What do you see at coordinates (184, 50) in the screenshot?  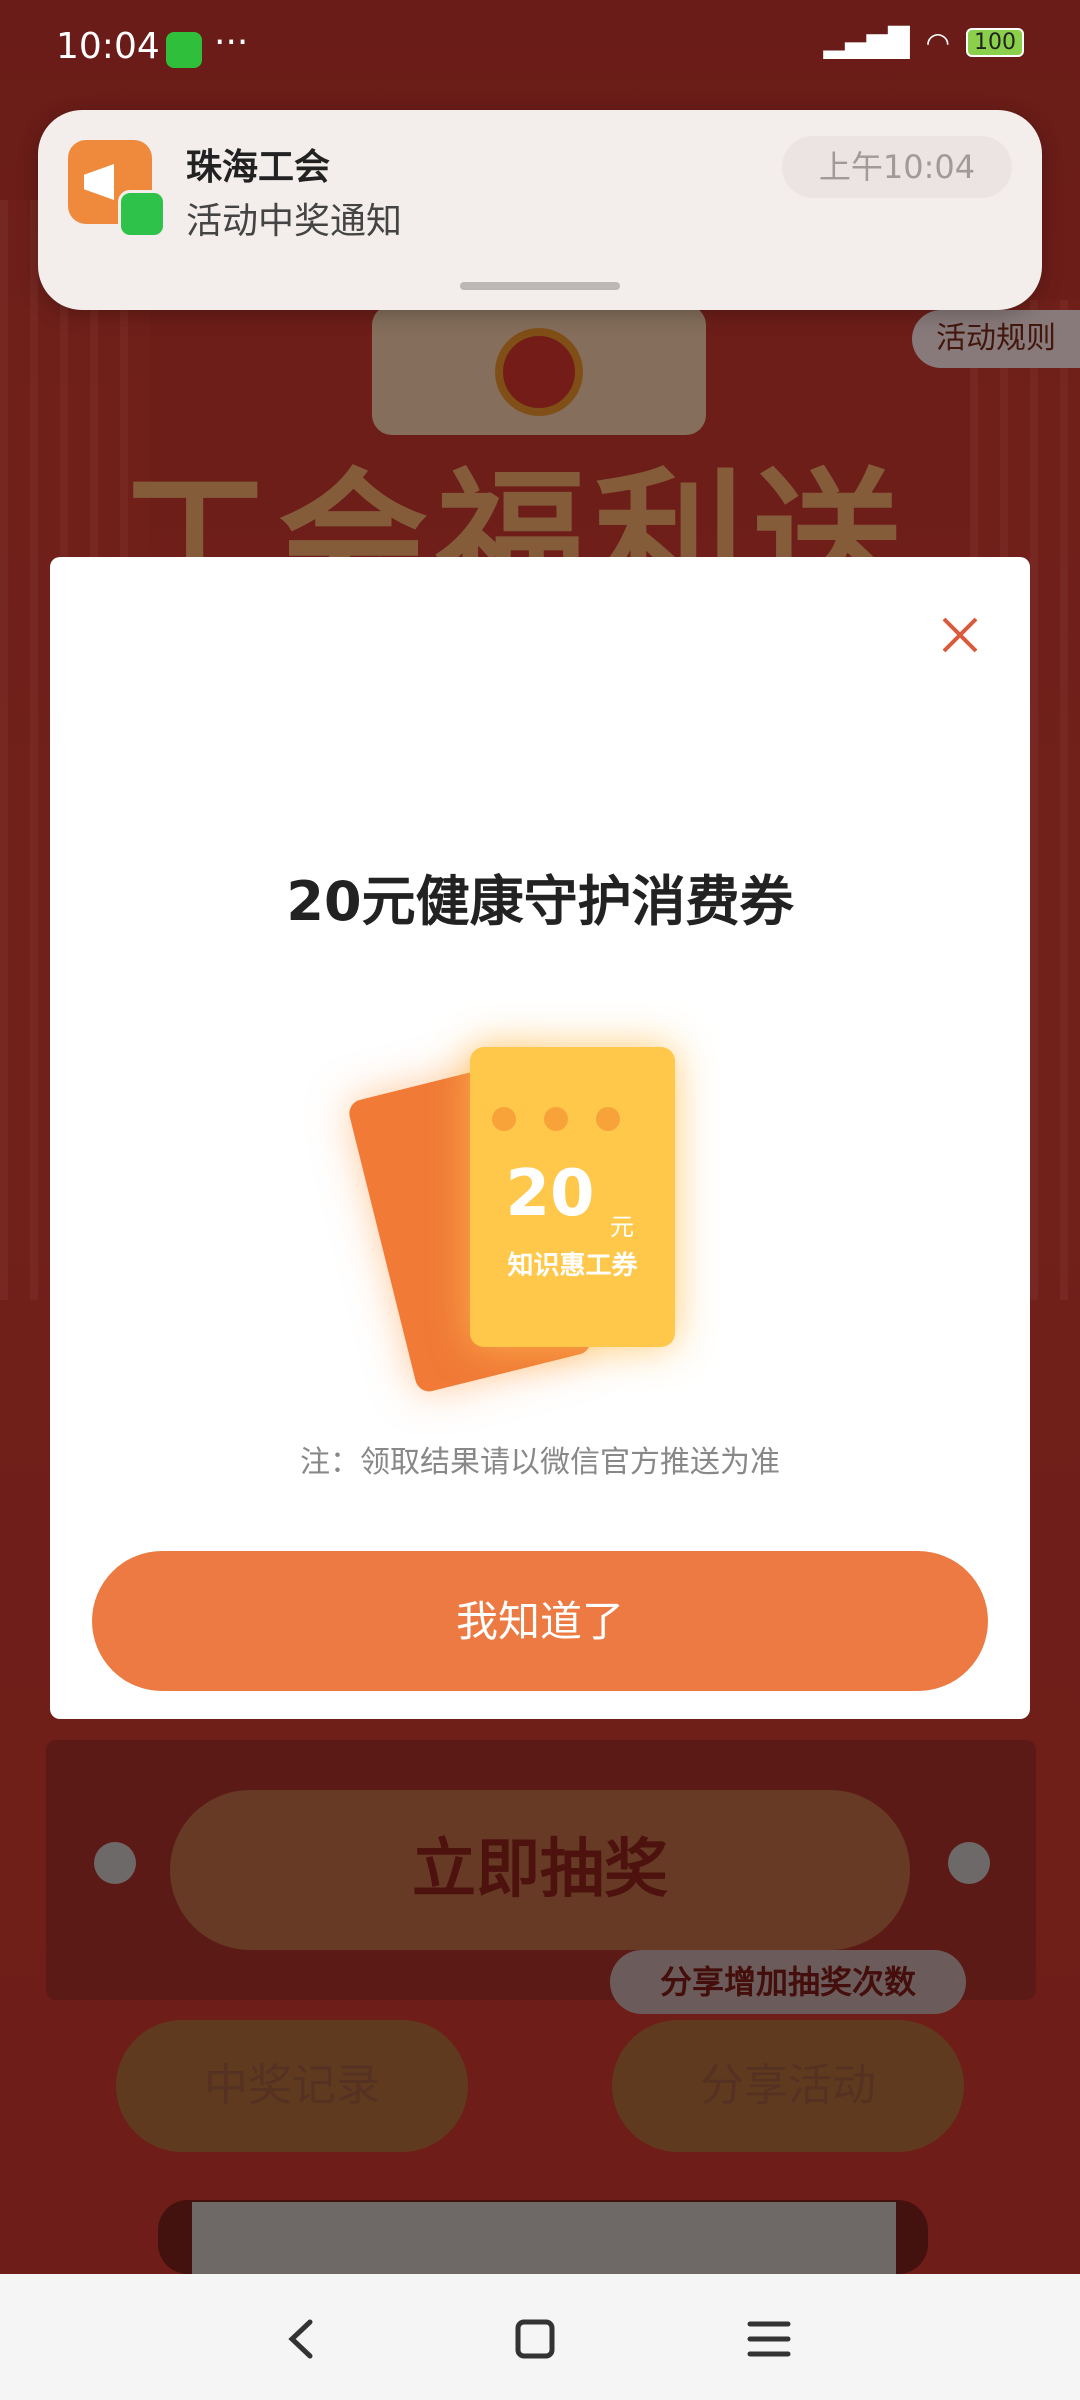 I see `wechat-status-icon` at bounding box center [184, 50].